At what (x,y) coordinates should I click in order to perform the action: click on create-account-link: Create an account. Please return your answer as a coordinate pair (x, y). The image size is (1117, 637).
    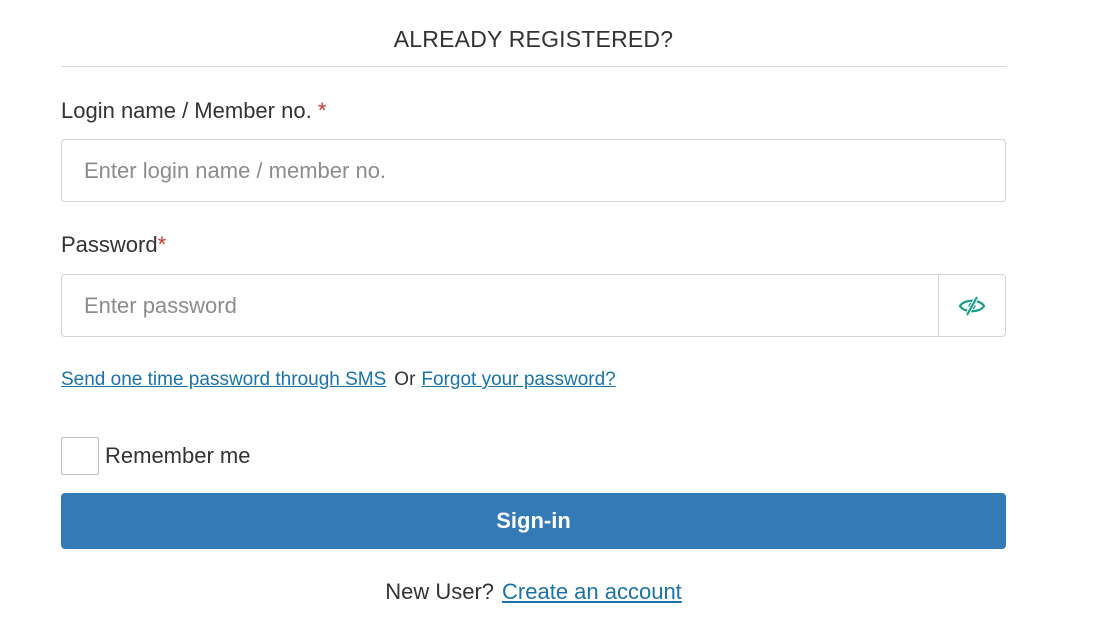
    Looking at the image, I should click on (592, 591).